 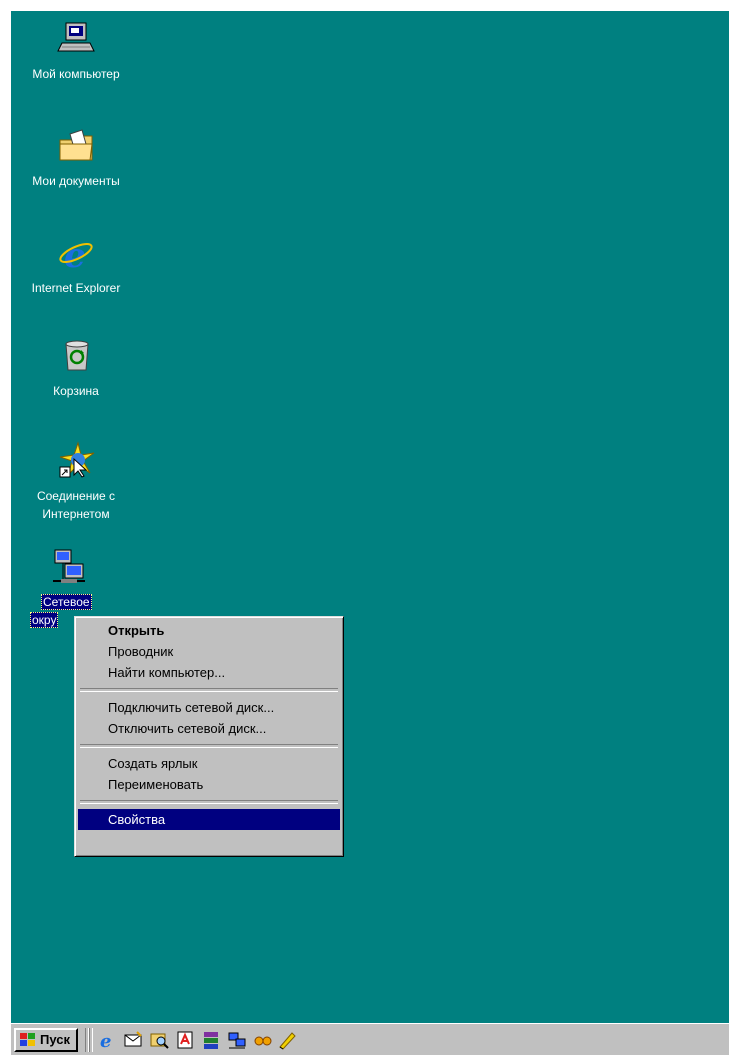 What do you see at coordinates (76, 74) in the screenshot?
I see `desktop-icon-label: Мой компьютер` at bounding box center [76, 74].